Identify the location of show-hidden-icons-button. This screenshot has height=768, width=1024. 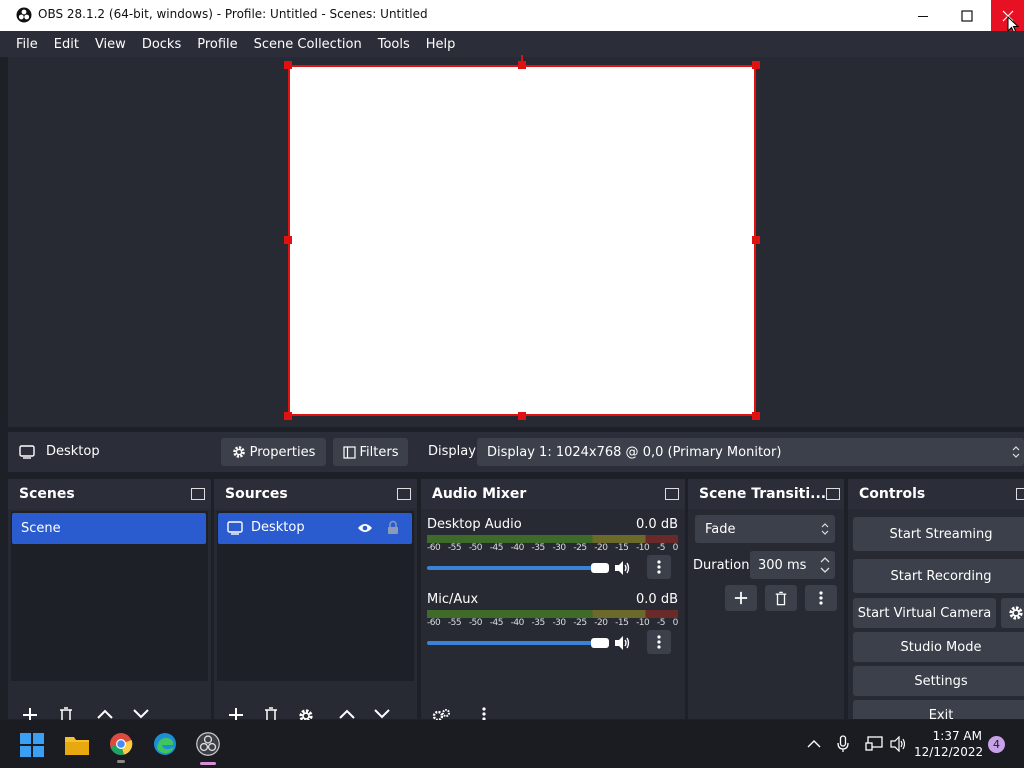
(814, 744).